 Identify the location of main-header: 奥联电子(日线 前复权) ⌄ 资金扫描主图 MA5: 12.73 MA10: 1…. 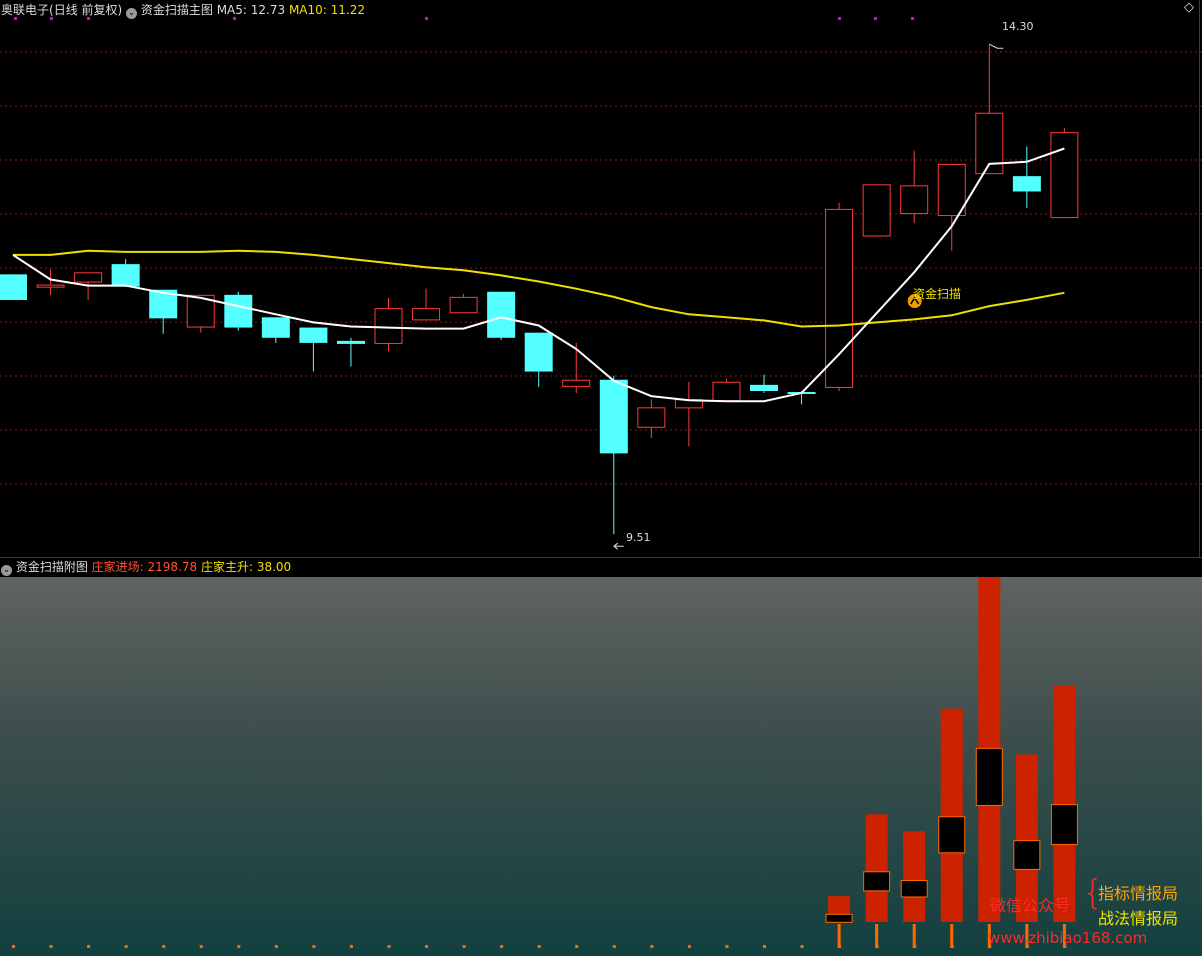
(183, 11).